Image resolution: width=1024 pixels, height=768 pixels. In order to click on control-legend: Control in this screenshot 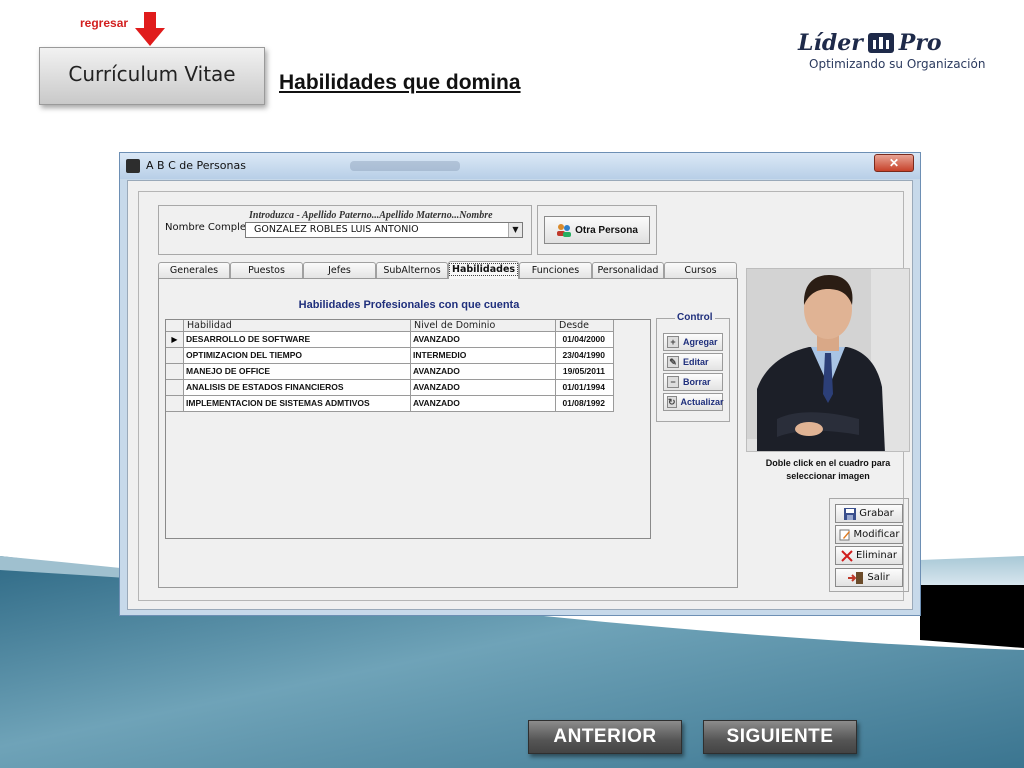, I will do `click(695, 317)`.